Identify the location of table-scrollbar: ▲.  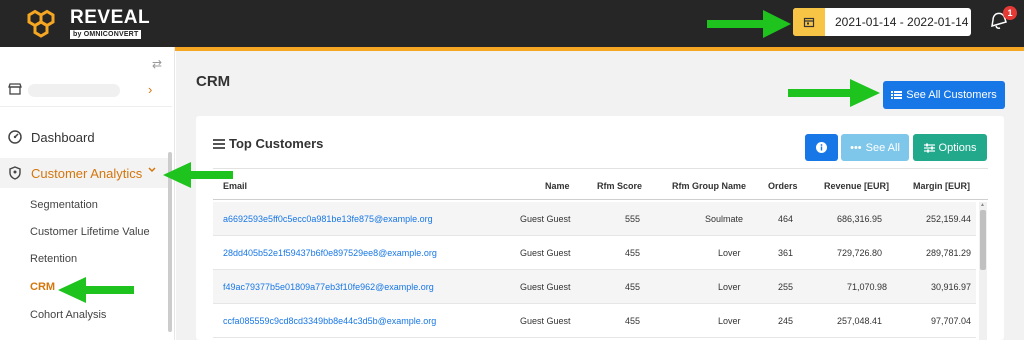
(983, 271).